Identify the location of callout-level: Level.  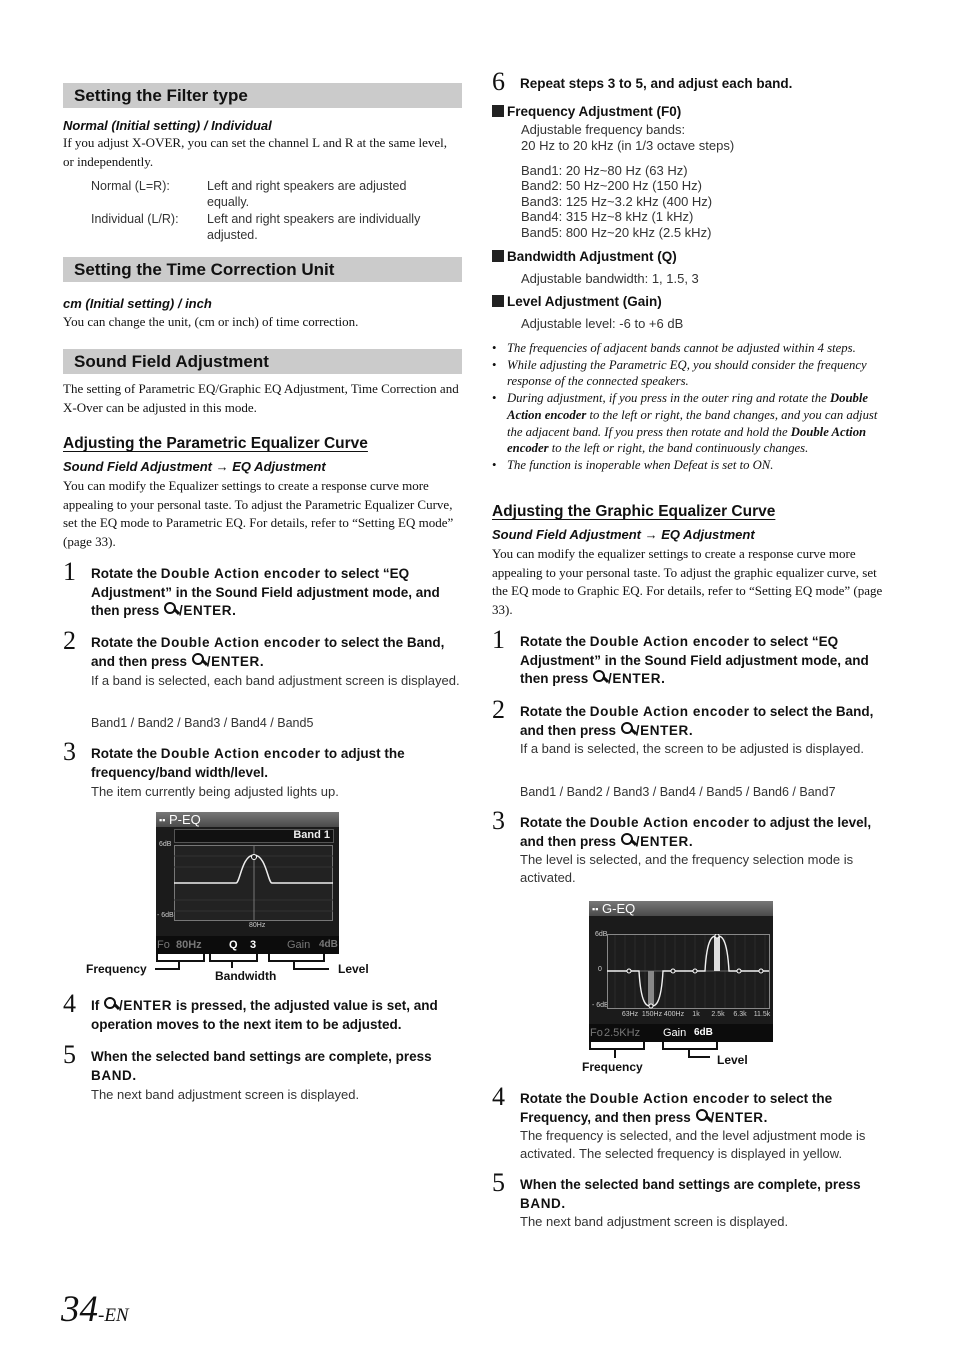
(732, 1060).